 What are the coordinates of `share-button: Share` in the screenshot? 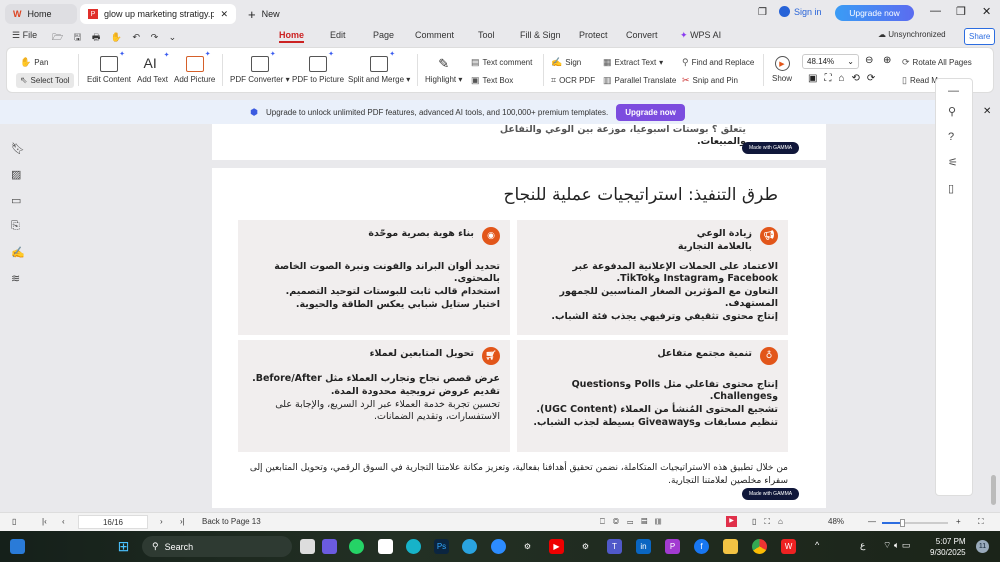 It's located at (980, 36).